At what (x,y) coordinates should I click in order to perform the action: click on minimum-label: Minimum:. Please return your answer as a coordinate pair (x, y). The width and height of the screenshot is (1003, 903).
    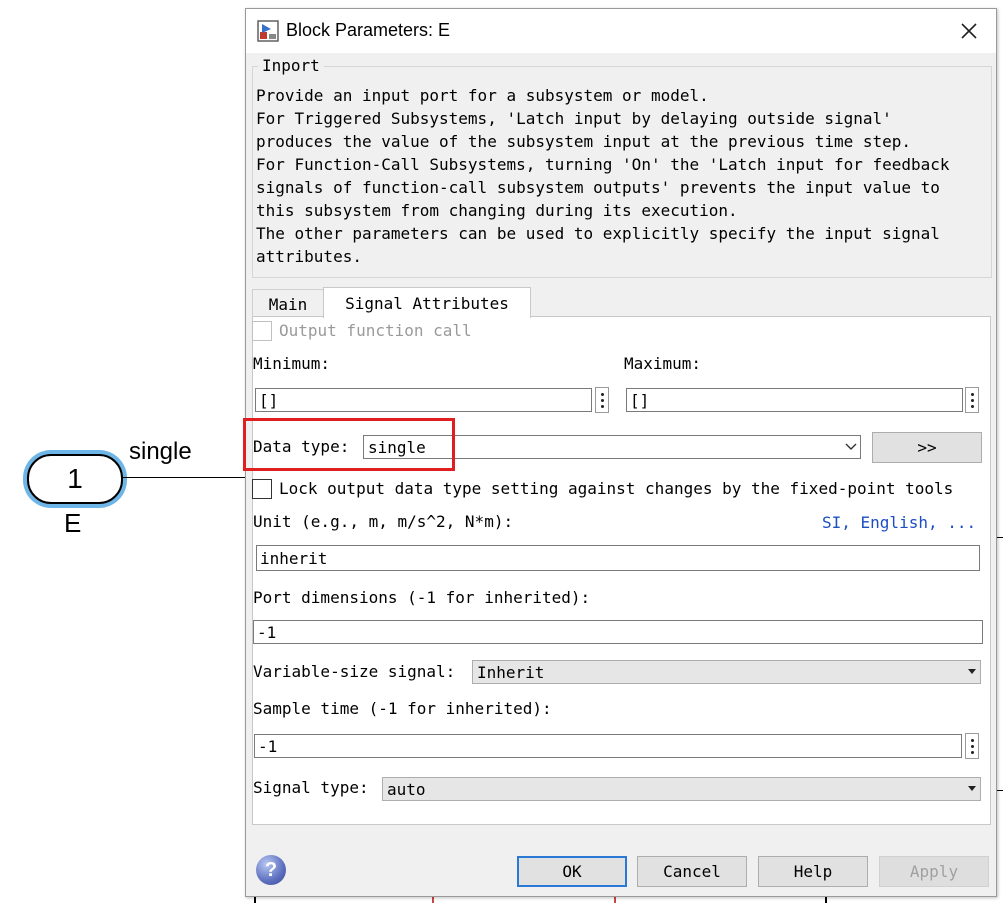
    Looking at the image, I should click on (292, 363).